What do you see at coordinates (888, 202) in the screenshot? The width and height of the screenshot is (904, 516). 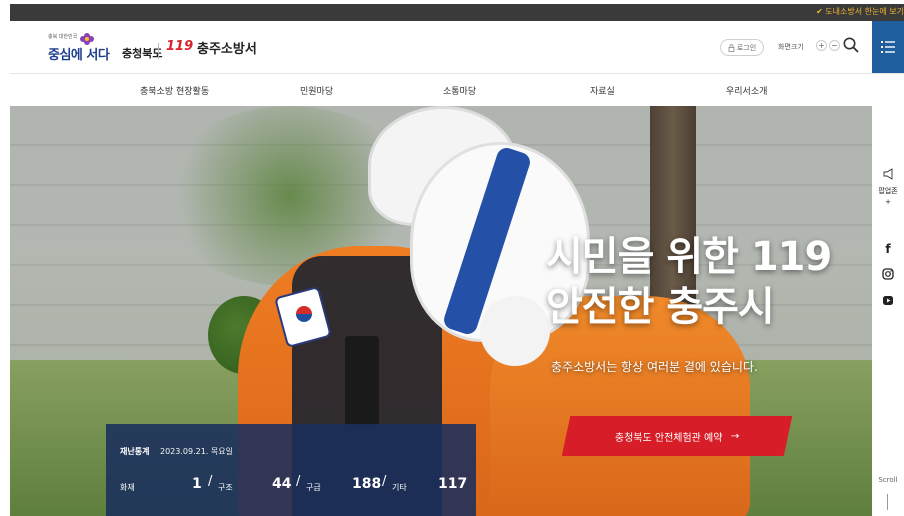 I see `popup-zone-plus: +` at bounding box center [888, 202].